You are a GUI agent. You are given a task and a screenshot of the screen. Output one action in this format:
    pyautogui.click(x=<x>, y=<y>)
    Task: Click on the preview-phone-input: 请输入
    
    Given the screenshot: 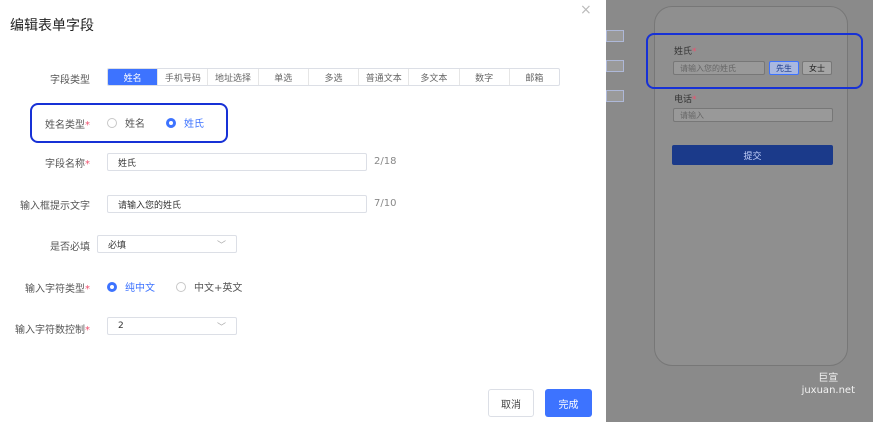 What is the action you would take?
    pyautogui.click(x=753, y=115)
    